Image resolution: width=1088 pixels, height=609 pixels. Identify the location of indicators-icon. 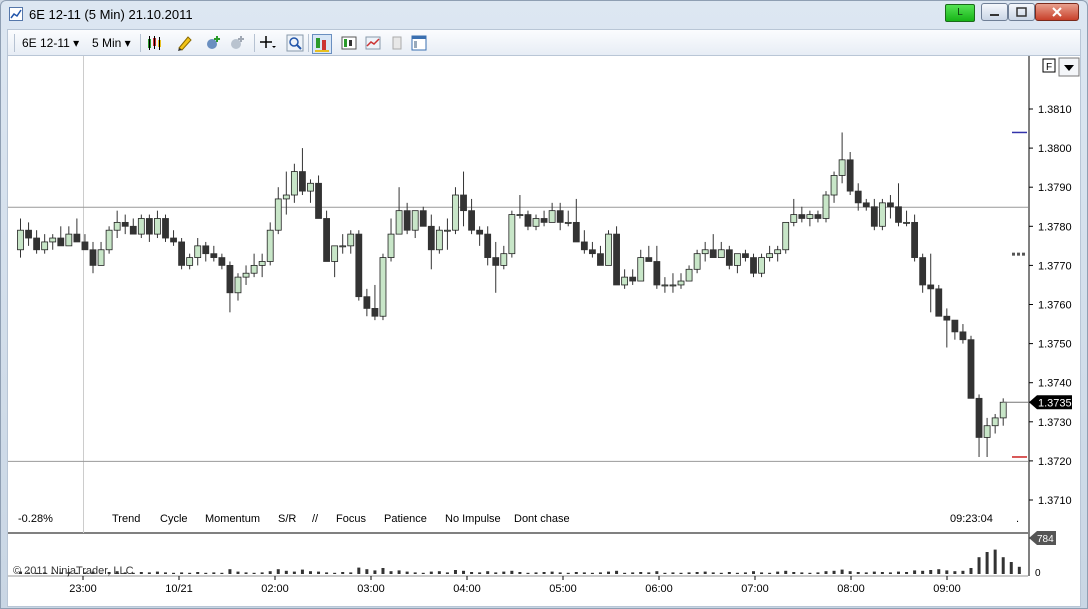
(213, 43).